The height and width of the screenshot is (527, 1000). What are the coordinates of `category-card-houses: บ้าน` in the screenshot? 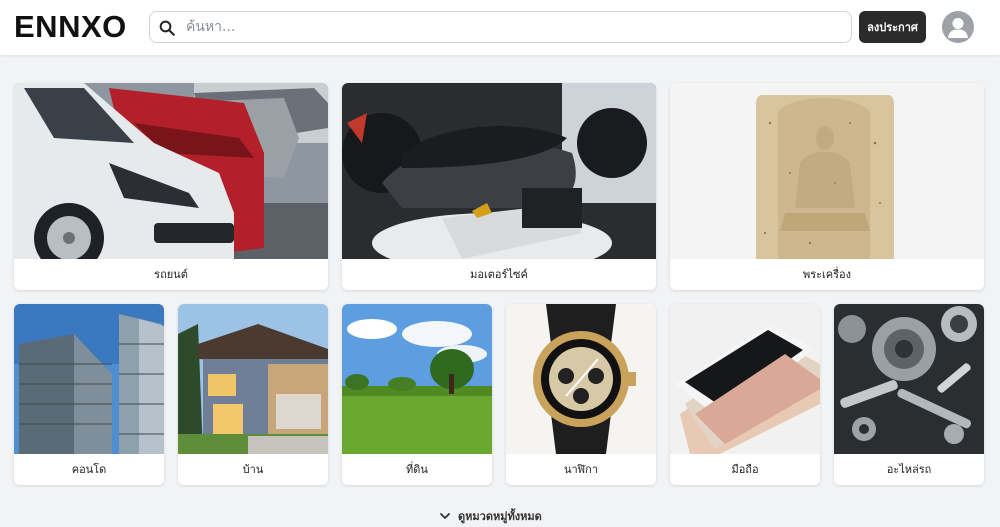 It's located at (253, 394).